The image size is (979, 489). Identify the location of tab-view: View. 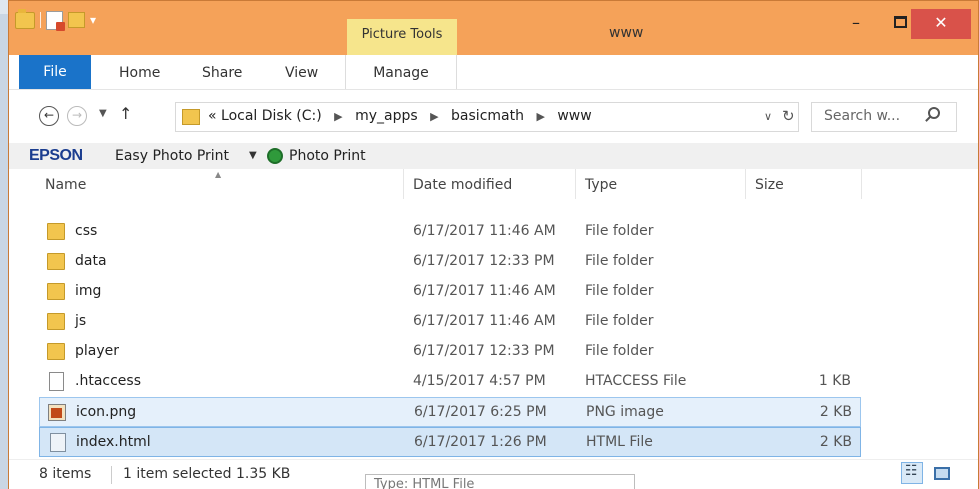
(301, 72).